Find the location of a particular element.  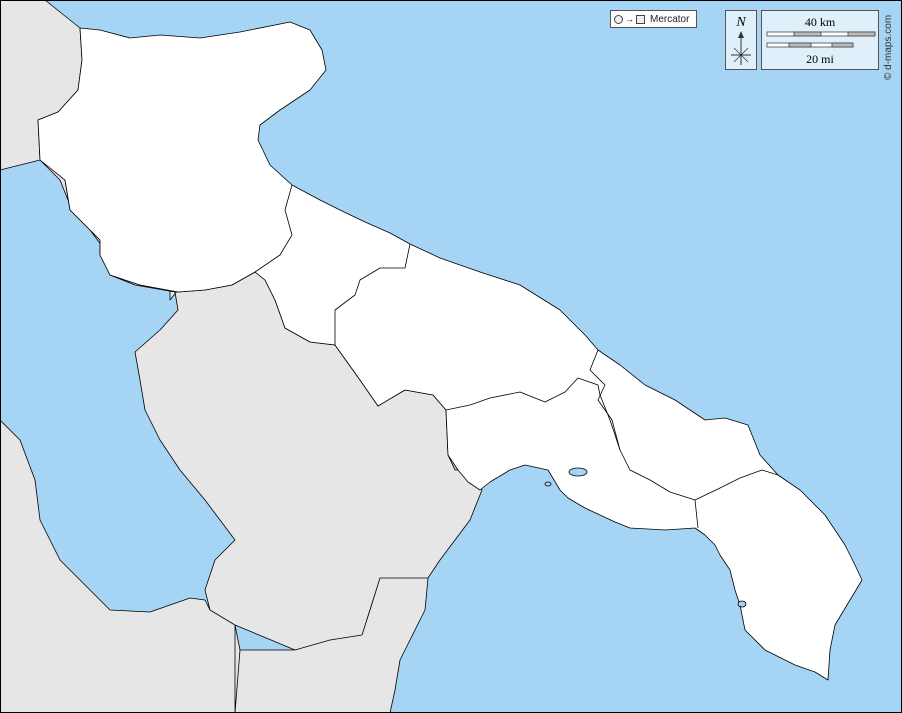

scale-box: 40 km 20 mi is located at coordinates (820, 40).